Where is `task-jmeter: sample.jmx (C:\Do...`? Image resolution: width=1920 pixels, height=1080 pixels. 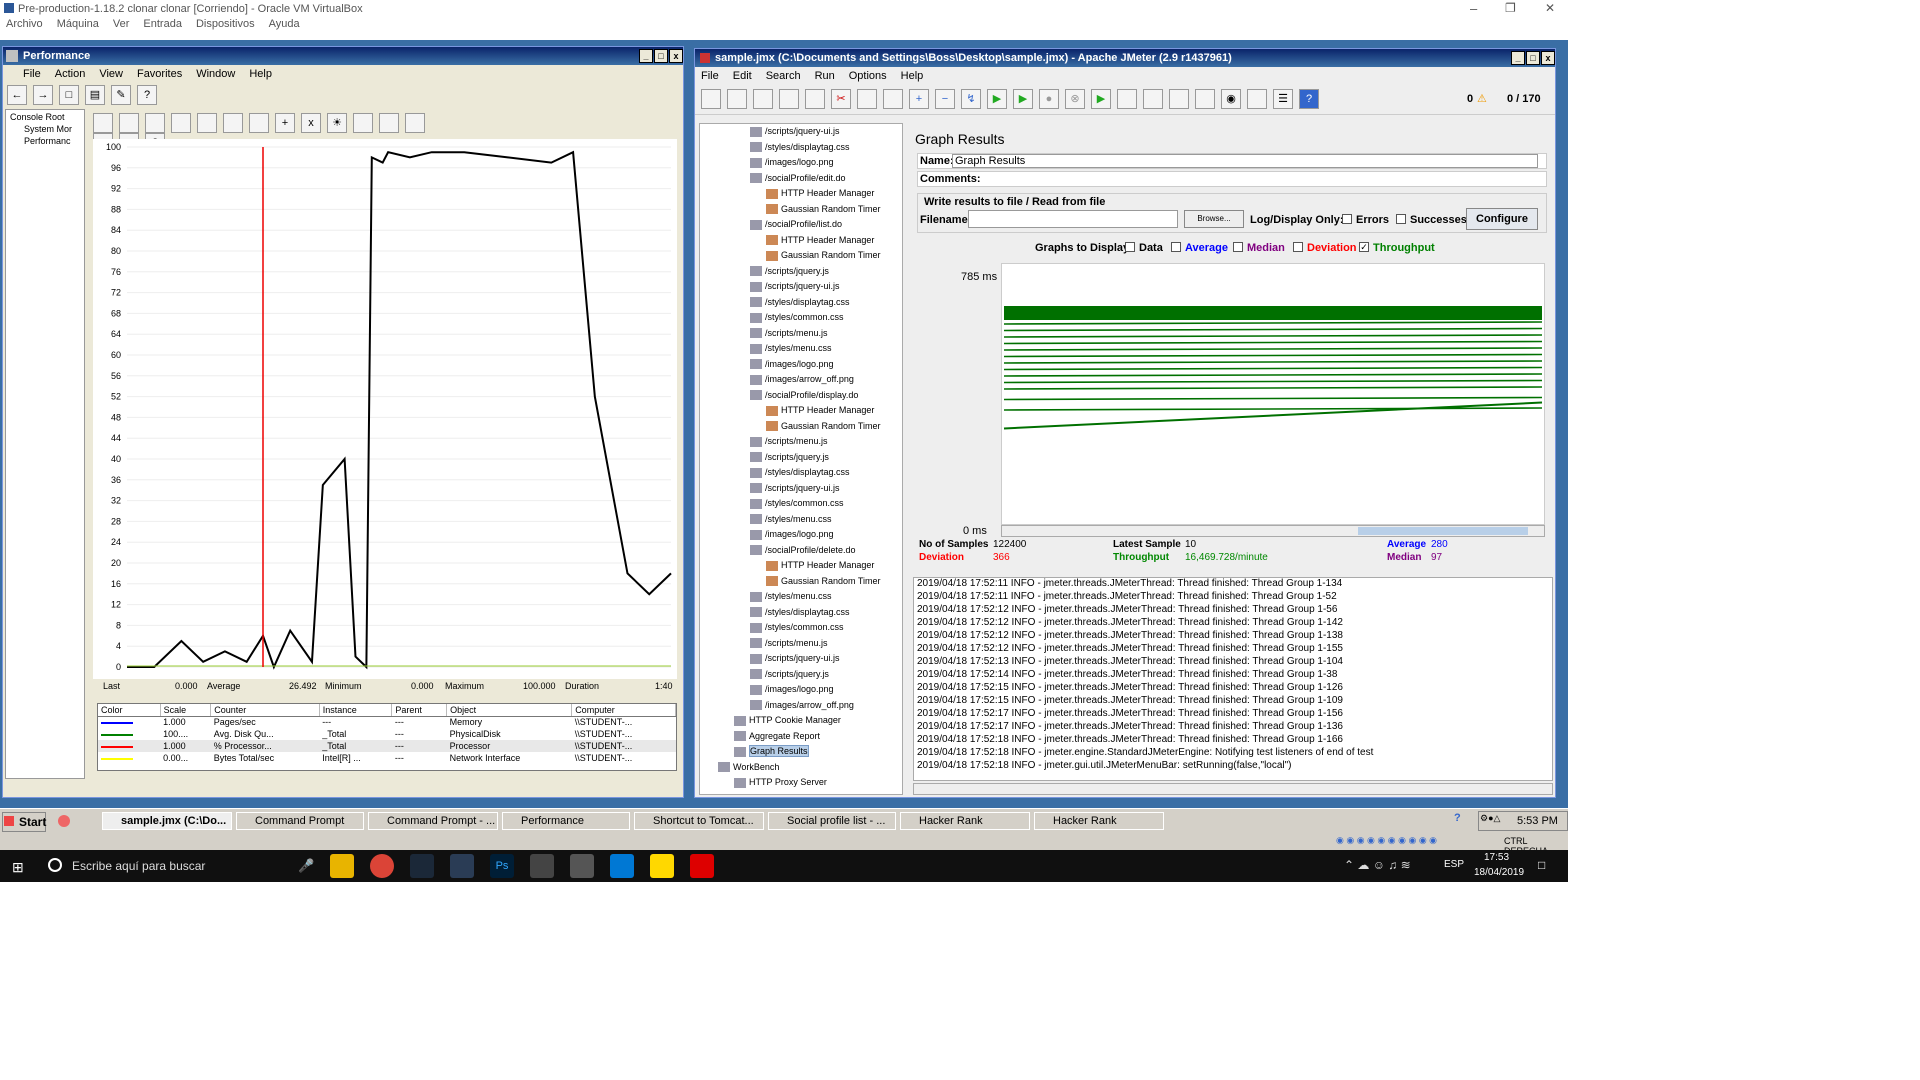 task-jmeter: sample.jmx (C:\Do... is located at coordinates (167, 821).